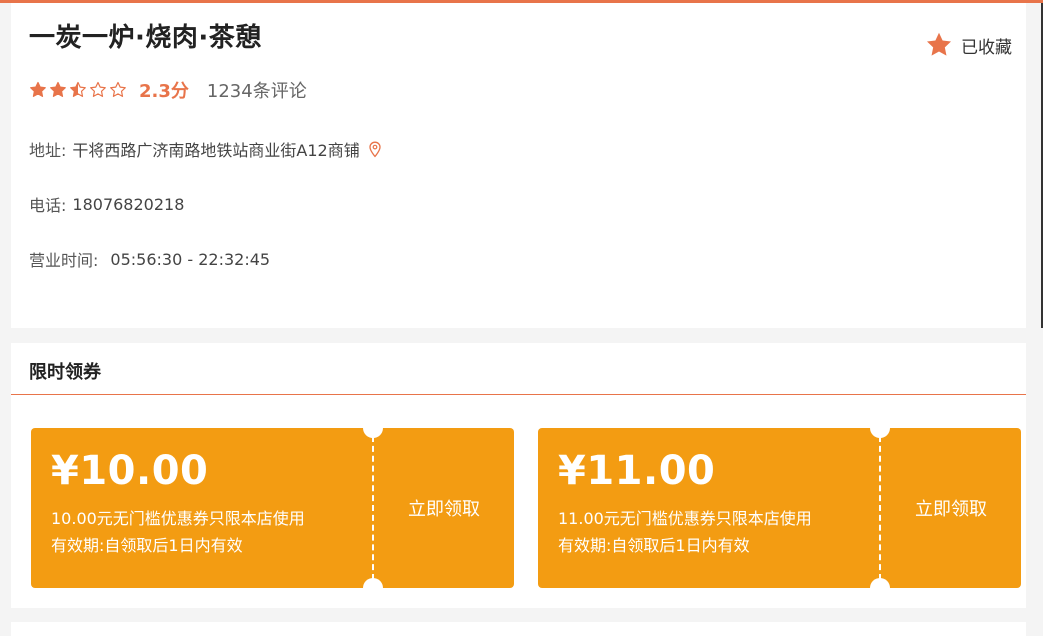  I want to click on section-divider, so click(518, 394).